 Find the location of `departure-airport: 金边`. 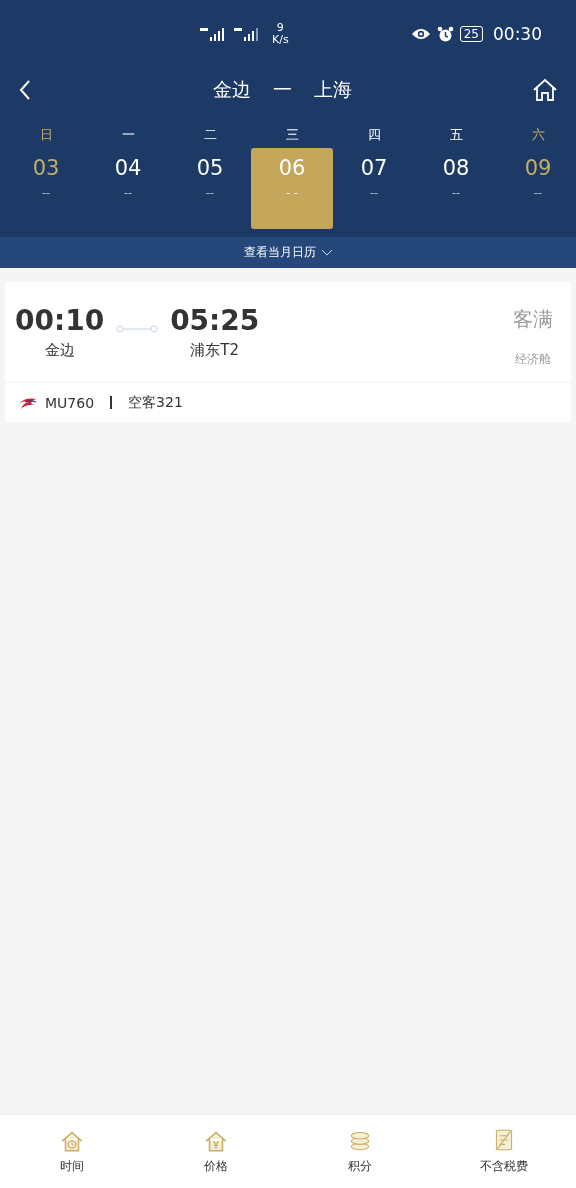

departure-airport: 金边 is located at coordinates (59, 350).